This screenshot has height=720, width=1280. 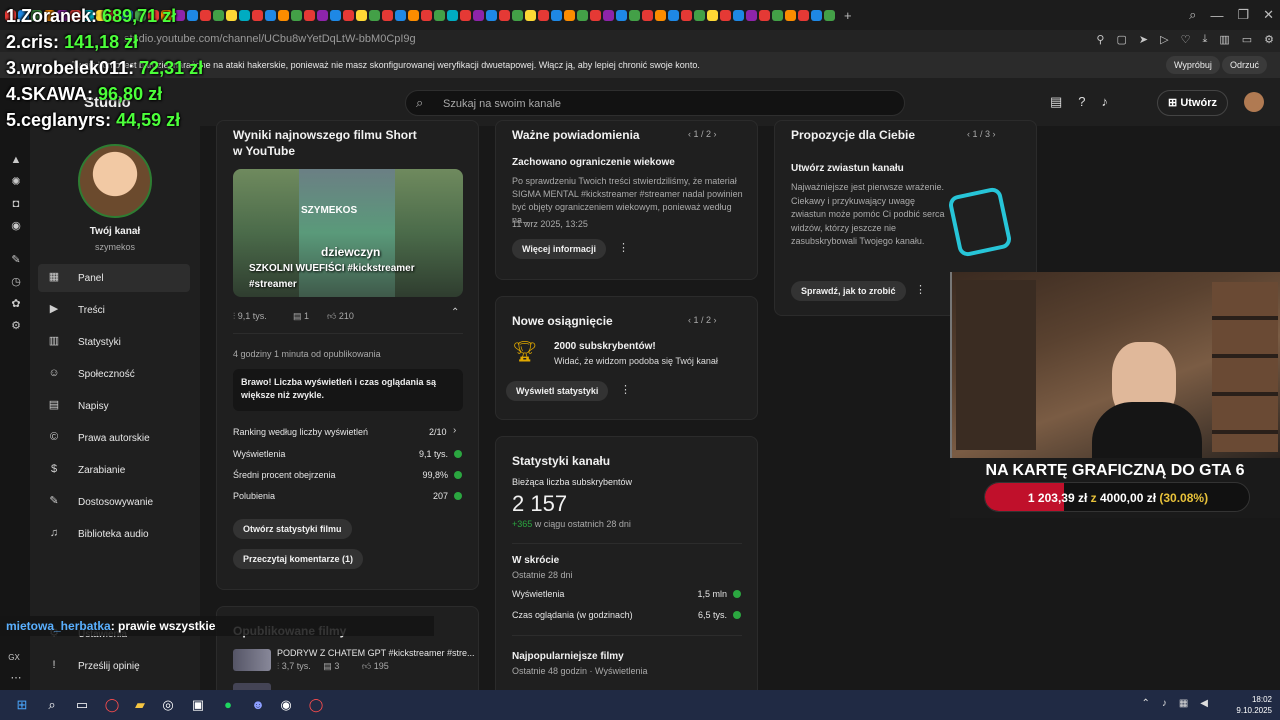 What do you see at coordinates (298, 559) in the screenshot?
I see `read-comments-button: Przeczytaj komentarze (1)` at bounding box center [298, 559].